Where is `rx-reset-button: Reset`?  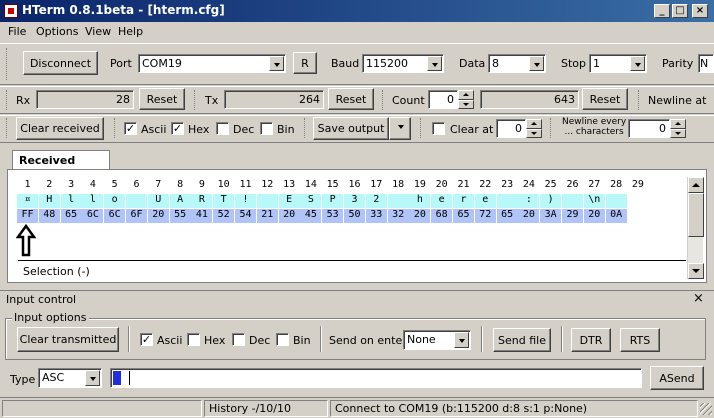
rx-reset-button: Reset is located at coordinates (162, 99).